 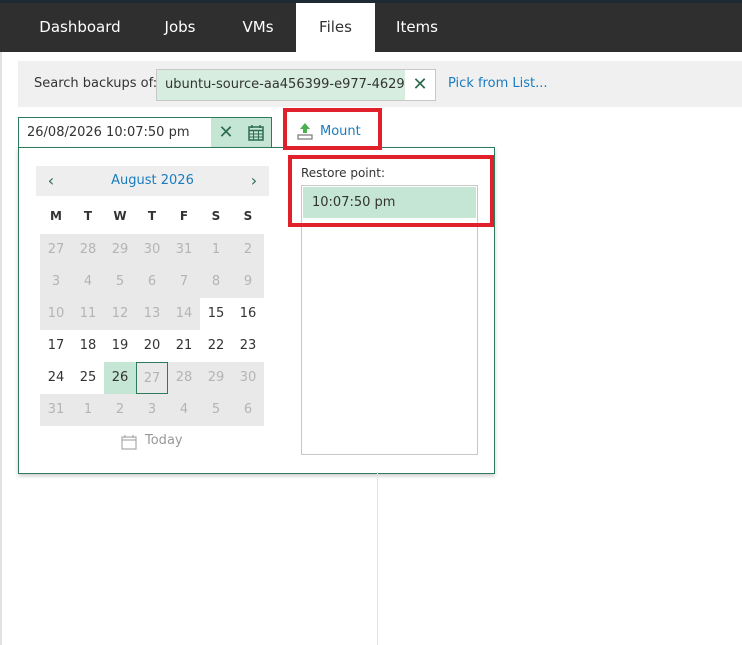 I want to click on calendar-day: 11, so click(x=88, y=314).